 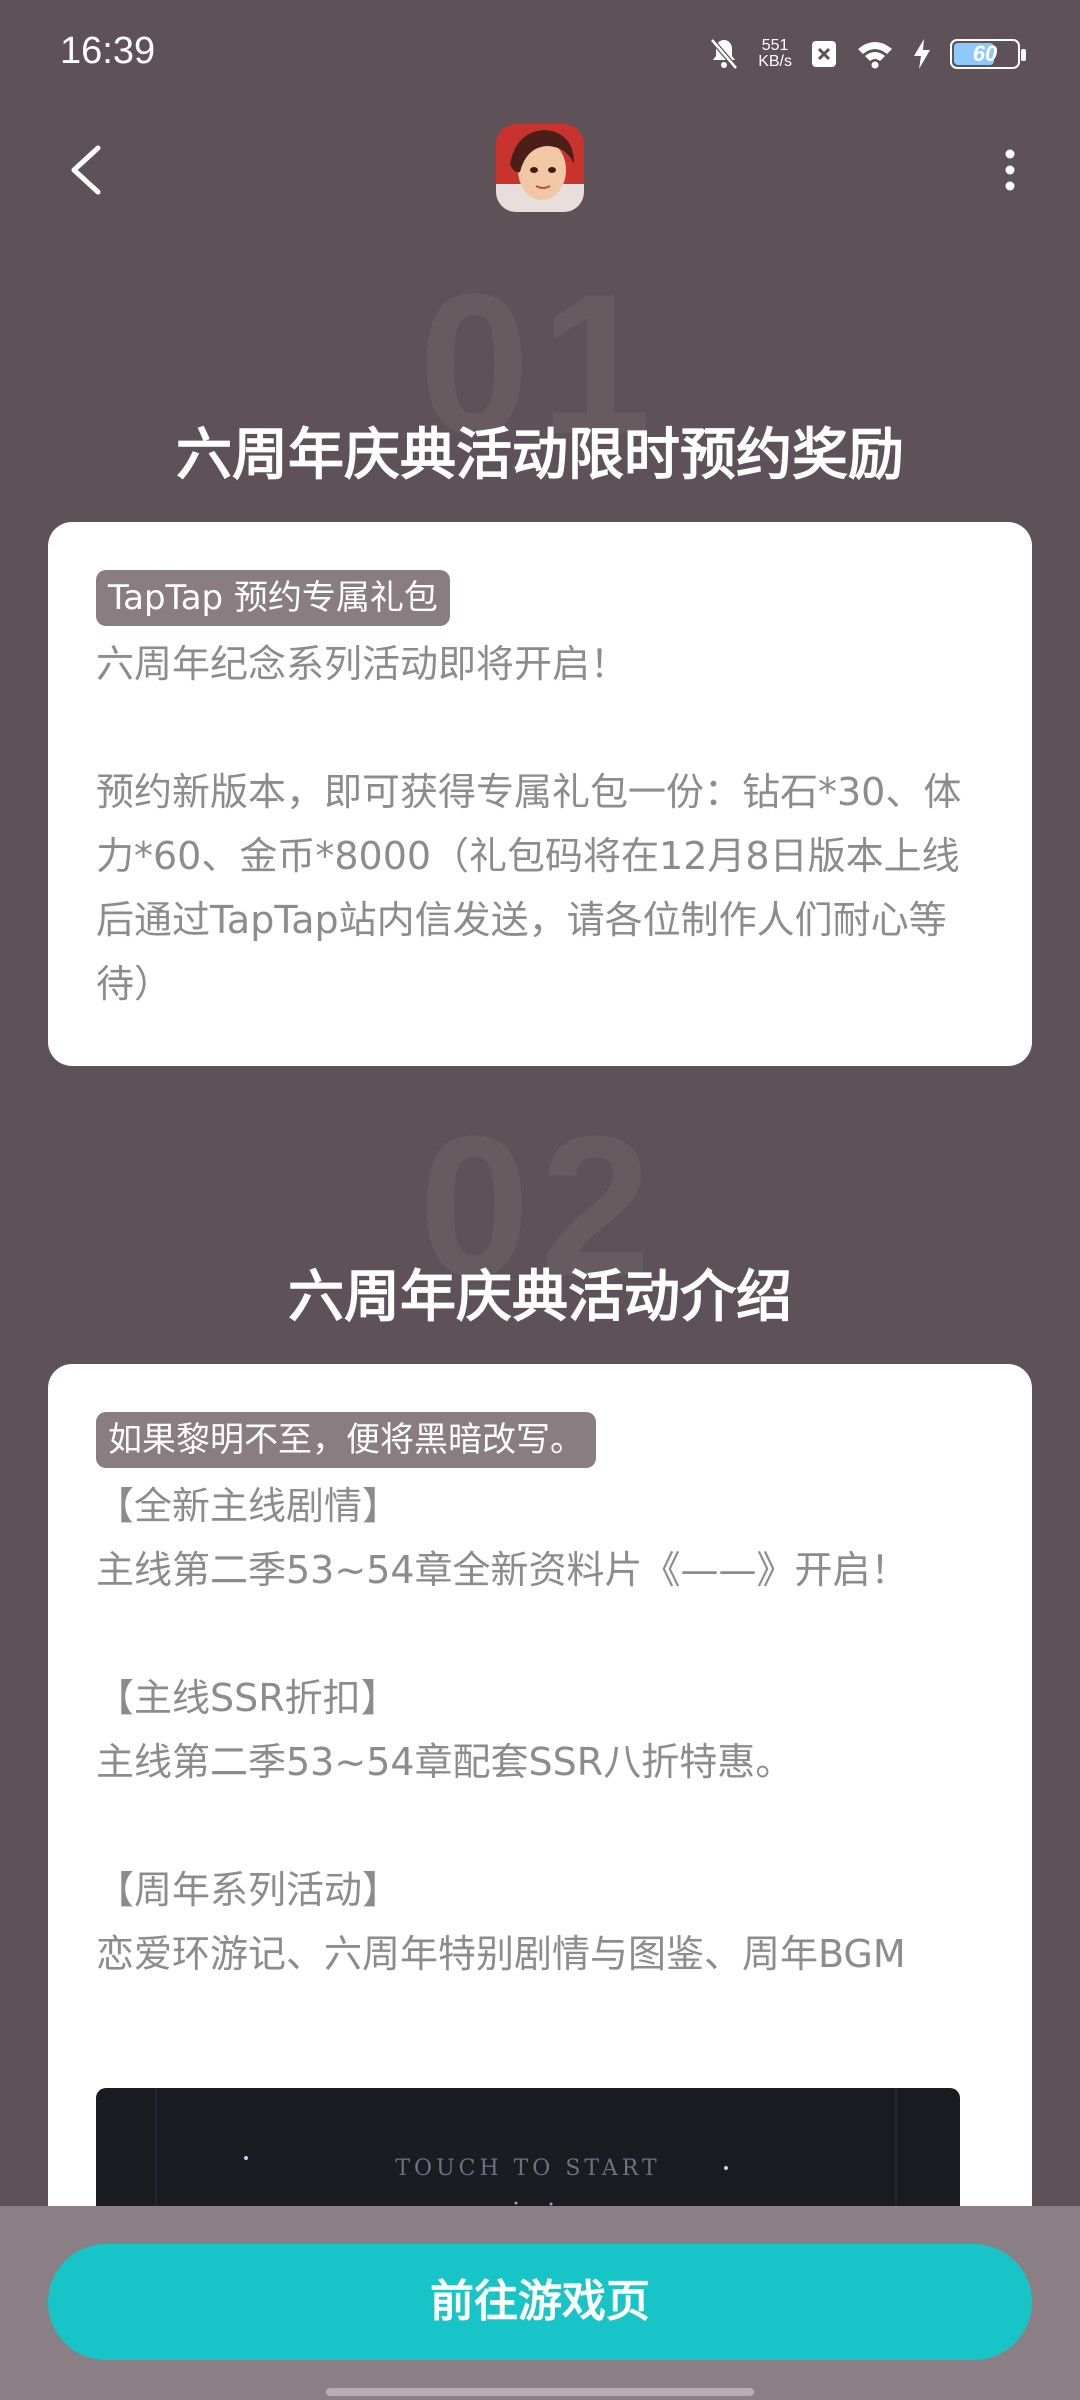 What do you see at coordinates (273, 598) in the screenshot?
I see `gift-pack-tag: TapTap 预约专属礼包` at bounding box center [273, 598].